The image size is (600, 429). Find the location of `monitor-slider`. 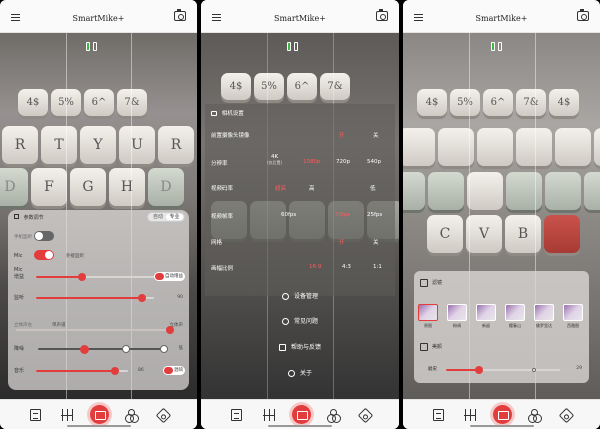

monitor-slider is located at coordinates (95, 298).